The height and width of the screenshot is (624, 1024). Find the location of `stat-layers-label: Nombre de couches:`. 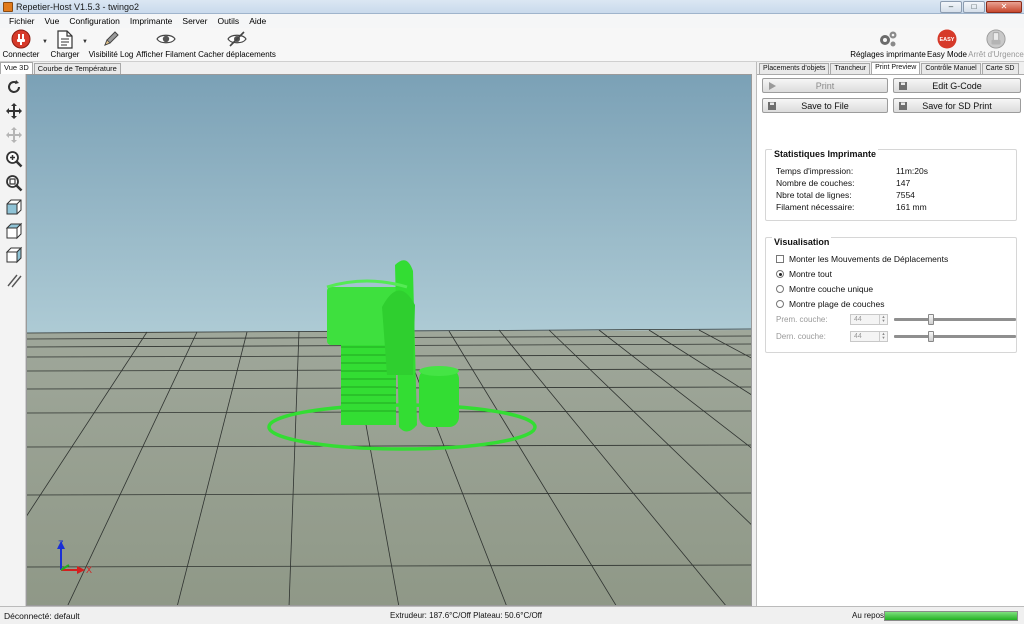

stat-layers-label: Nombre de couches: is located at coordinates (815, 183).